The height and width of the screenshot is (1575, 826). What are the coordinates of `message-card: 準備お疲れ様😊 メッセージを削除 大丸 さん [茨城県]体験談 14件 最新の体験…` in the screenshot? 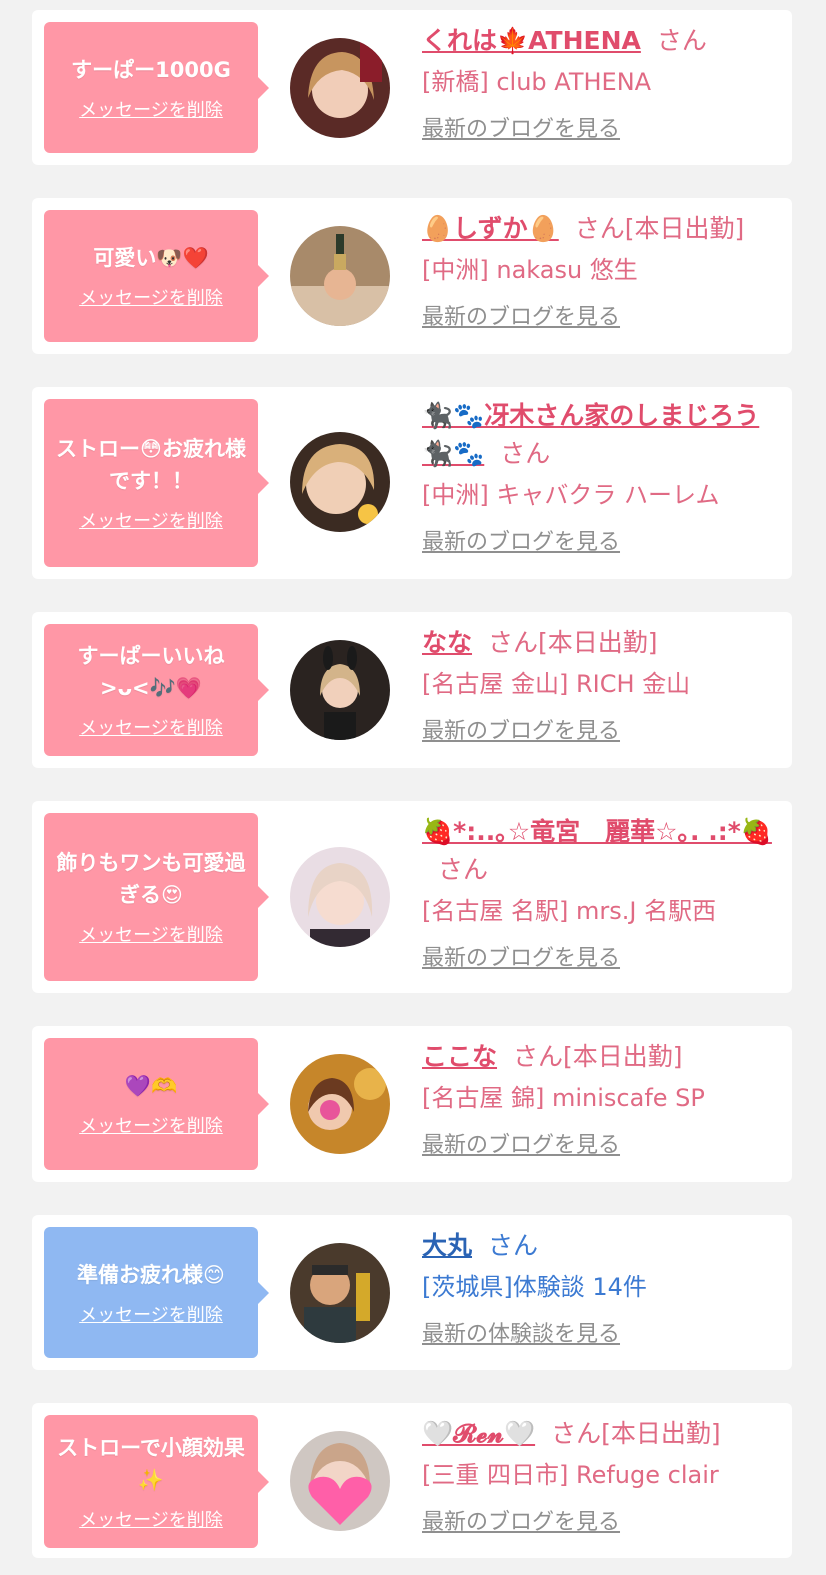 It's located at (412, 1292).